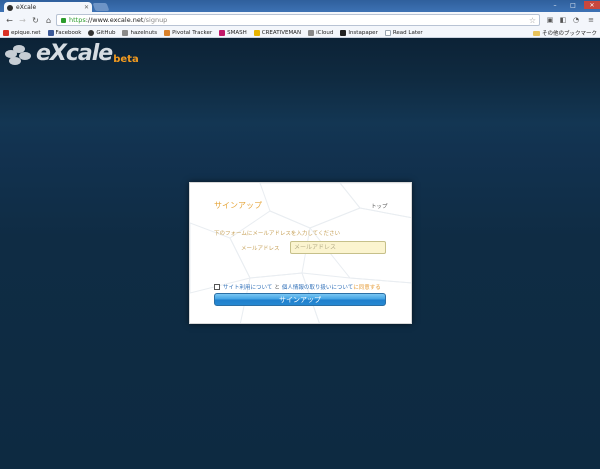  Describe the element at coordinates (320, 32) in the screenshot. I see `bookmark-item: iCloud` at that location.